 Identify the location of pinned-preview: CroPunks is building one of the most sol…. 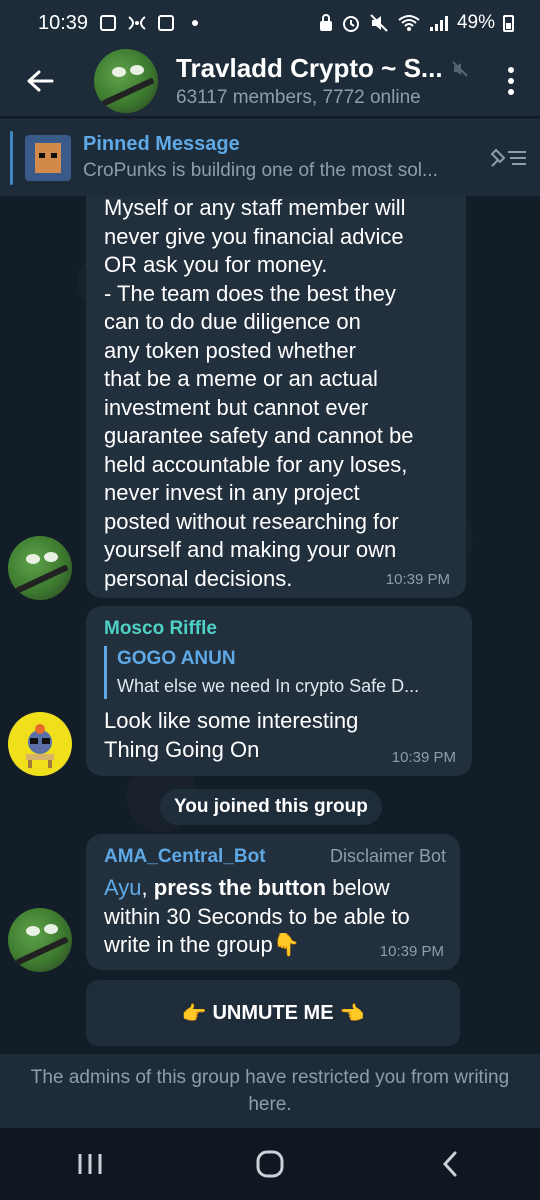
(260, 170).